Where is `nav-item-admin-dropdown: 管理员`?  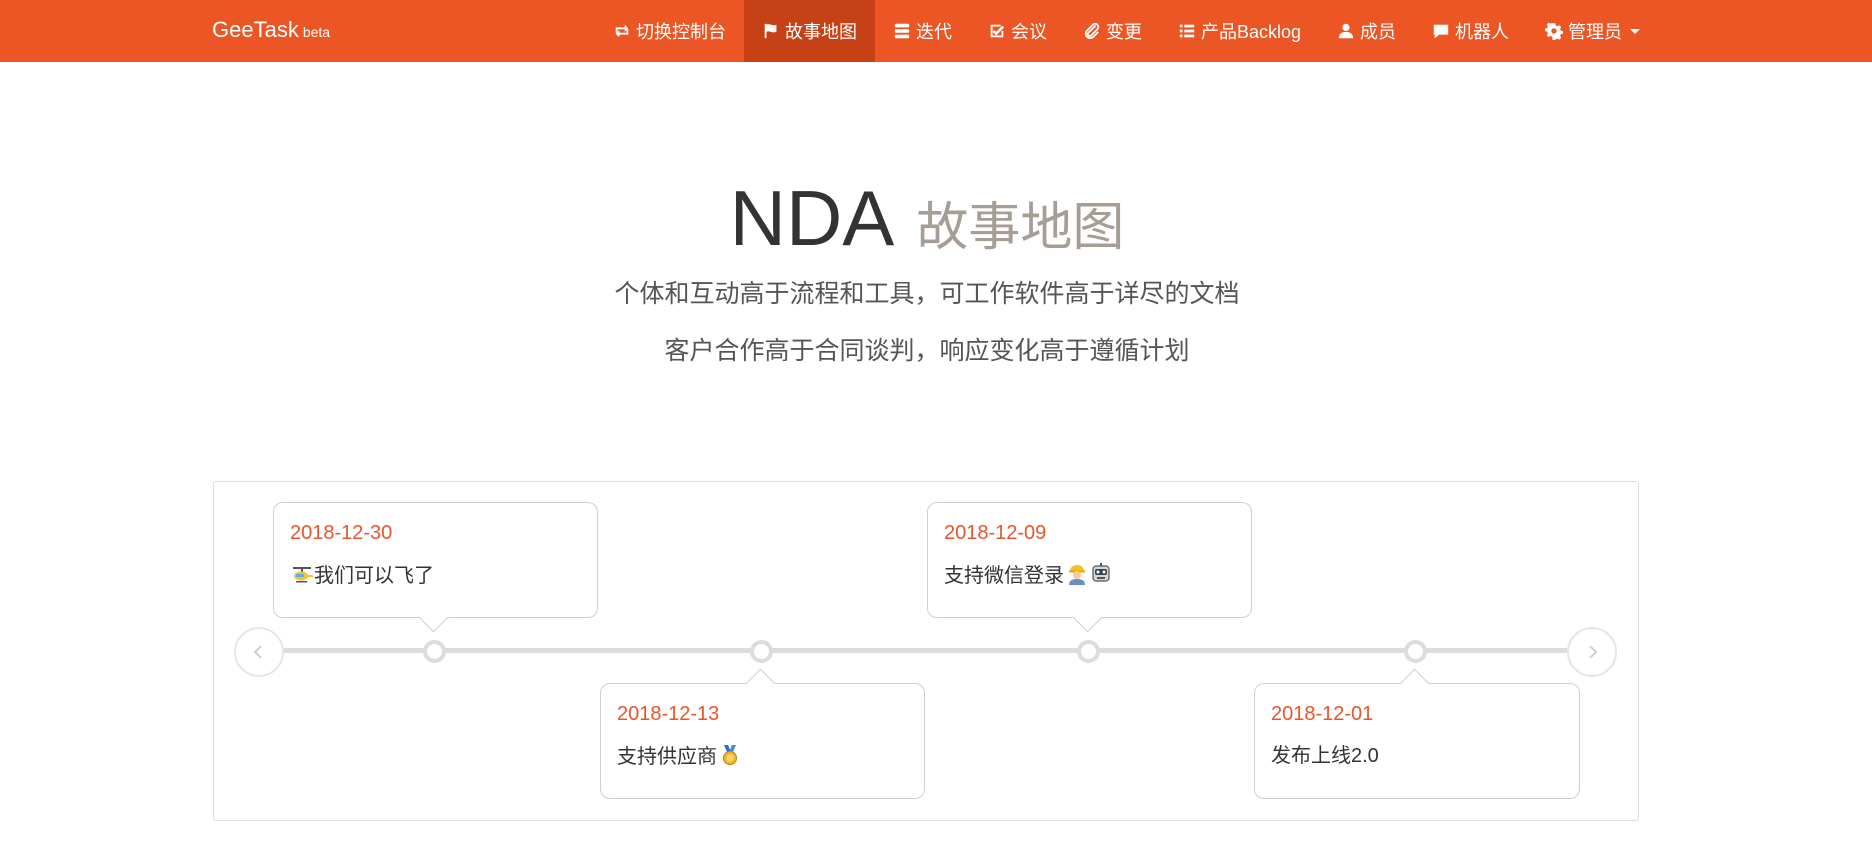
nav-item-admin-dropdown: 管理员 is located at coordinates (1592, 31).